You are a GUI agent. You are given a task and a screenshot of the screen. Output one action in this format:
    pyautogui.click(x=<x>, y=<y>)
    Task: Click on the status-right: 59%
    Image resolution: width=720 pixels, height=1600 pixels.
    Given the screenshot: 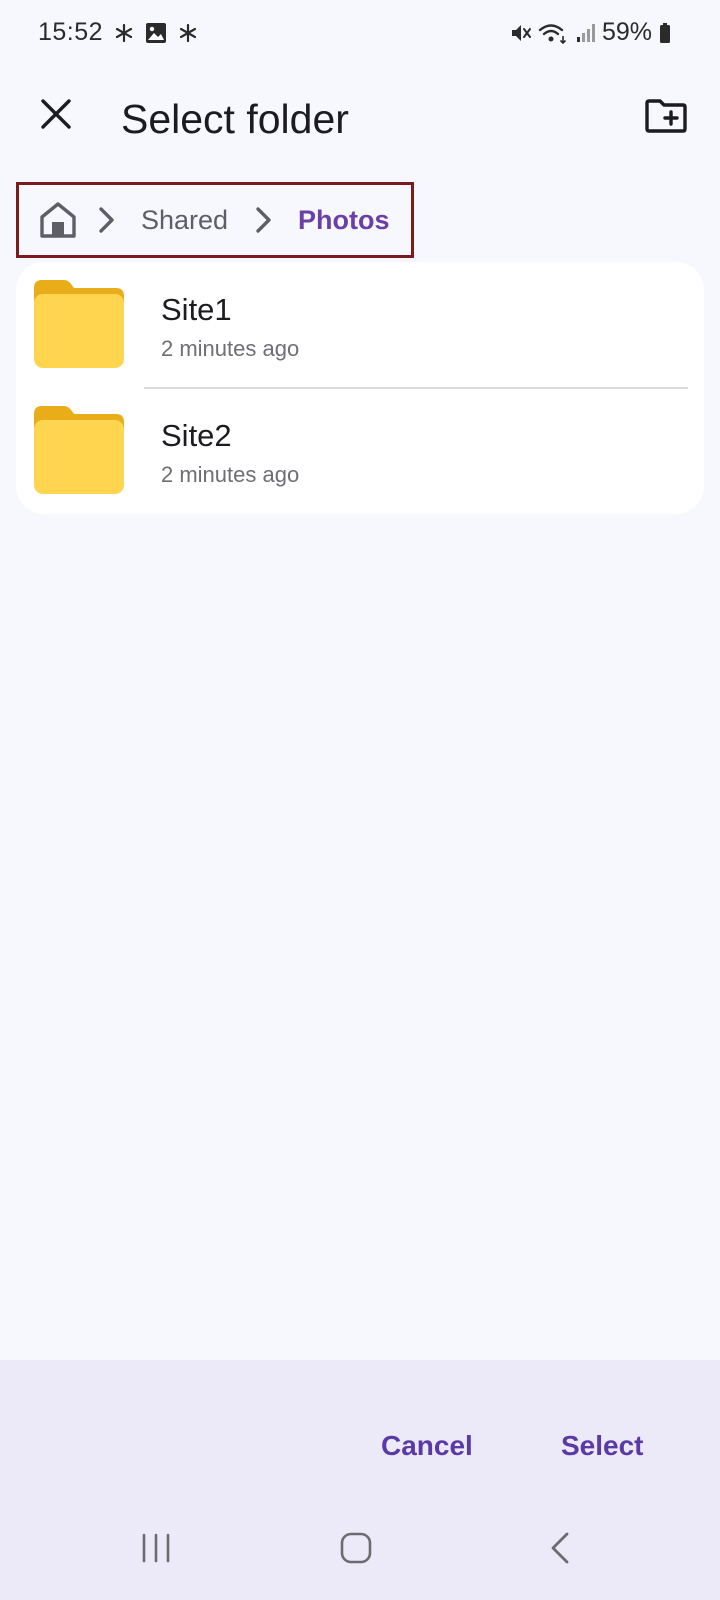 What is the action you would take?
    pyautogui.click(x=591, y=32)
    